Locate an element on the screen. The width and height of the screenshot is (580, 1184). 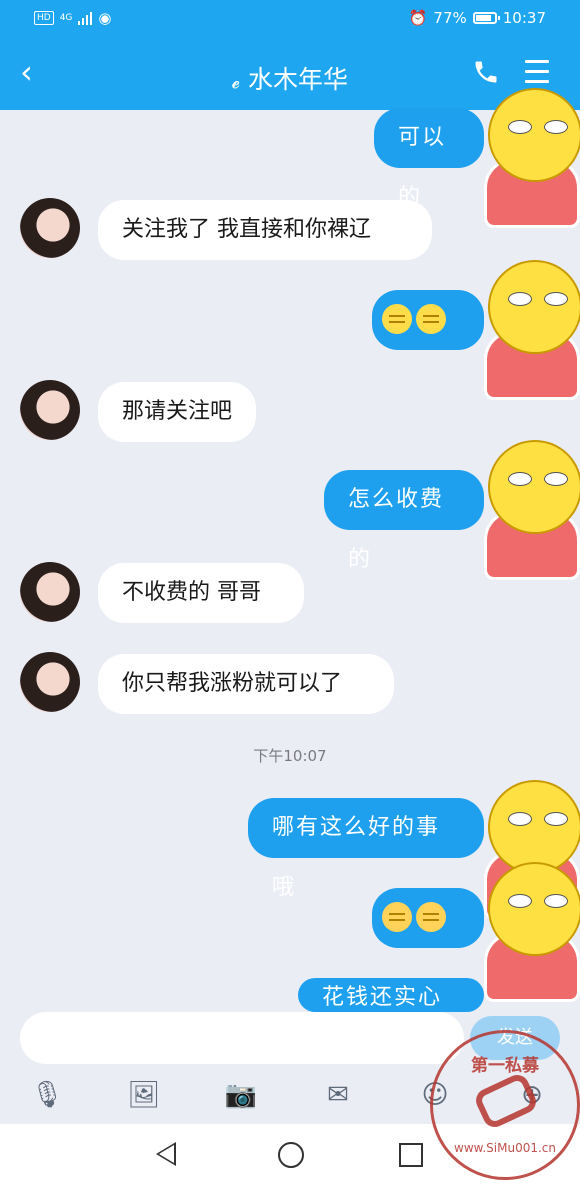
status-bar: HD 4G ◉ ⏰ 77% 10:37 is located at coordinates (290, 18).